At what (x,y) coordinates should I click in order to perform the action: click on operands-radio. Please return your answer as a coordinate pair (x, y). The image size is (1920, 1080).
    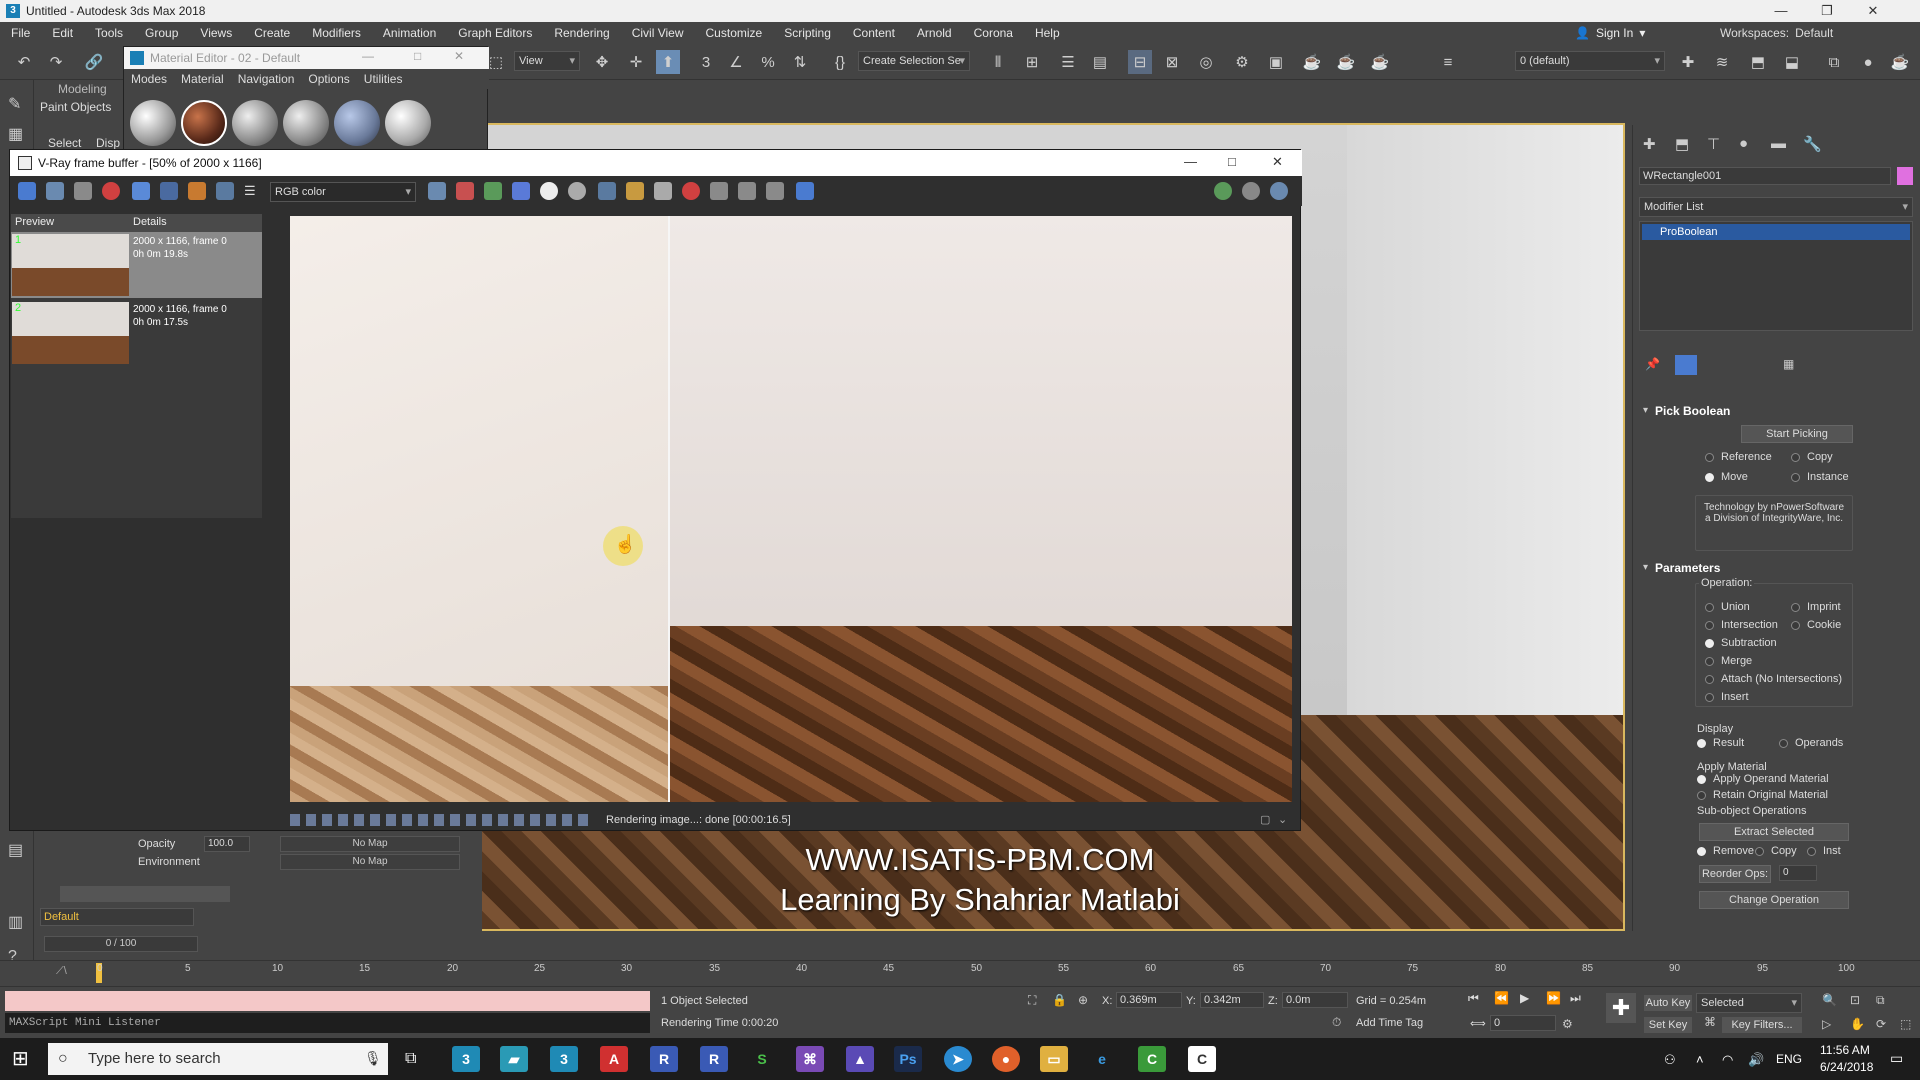
    Looking at the image, I should click on (1783, 743).